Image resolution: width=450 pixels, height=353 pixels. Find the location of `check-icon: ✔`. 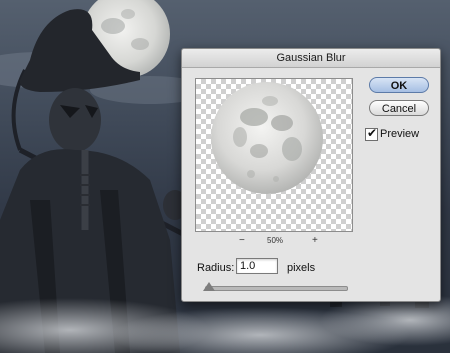

check-icon: ✔ is located at coordinates (372, 133).